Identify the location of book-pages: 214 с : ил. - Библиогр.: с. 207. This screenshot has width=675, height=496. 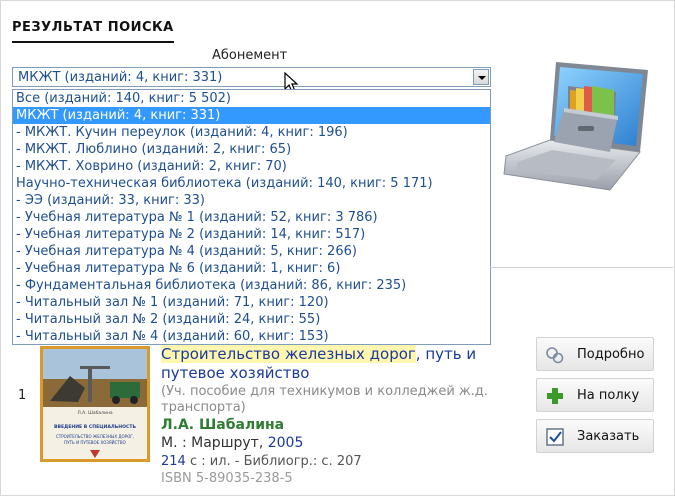
(261, 461).